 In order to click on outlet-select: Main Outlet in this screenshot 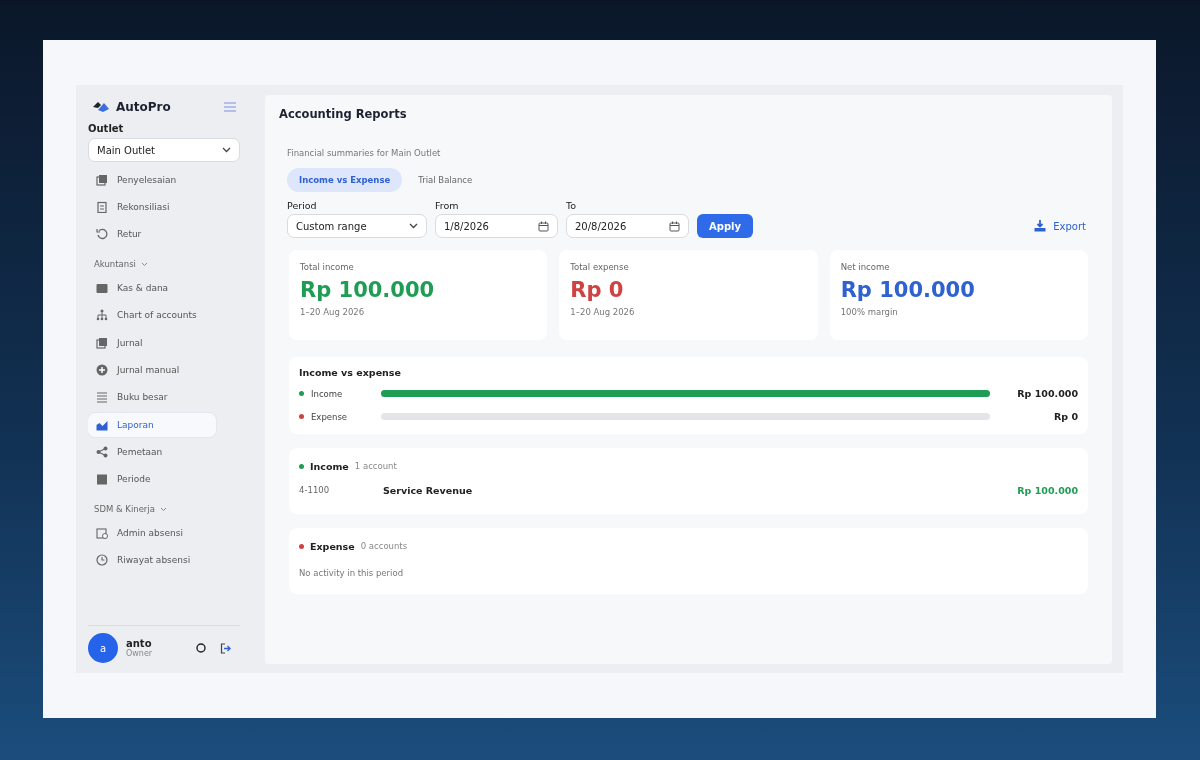, I will do `click(164, 150)`.